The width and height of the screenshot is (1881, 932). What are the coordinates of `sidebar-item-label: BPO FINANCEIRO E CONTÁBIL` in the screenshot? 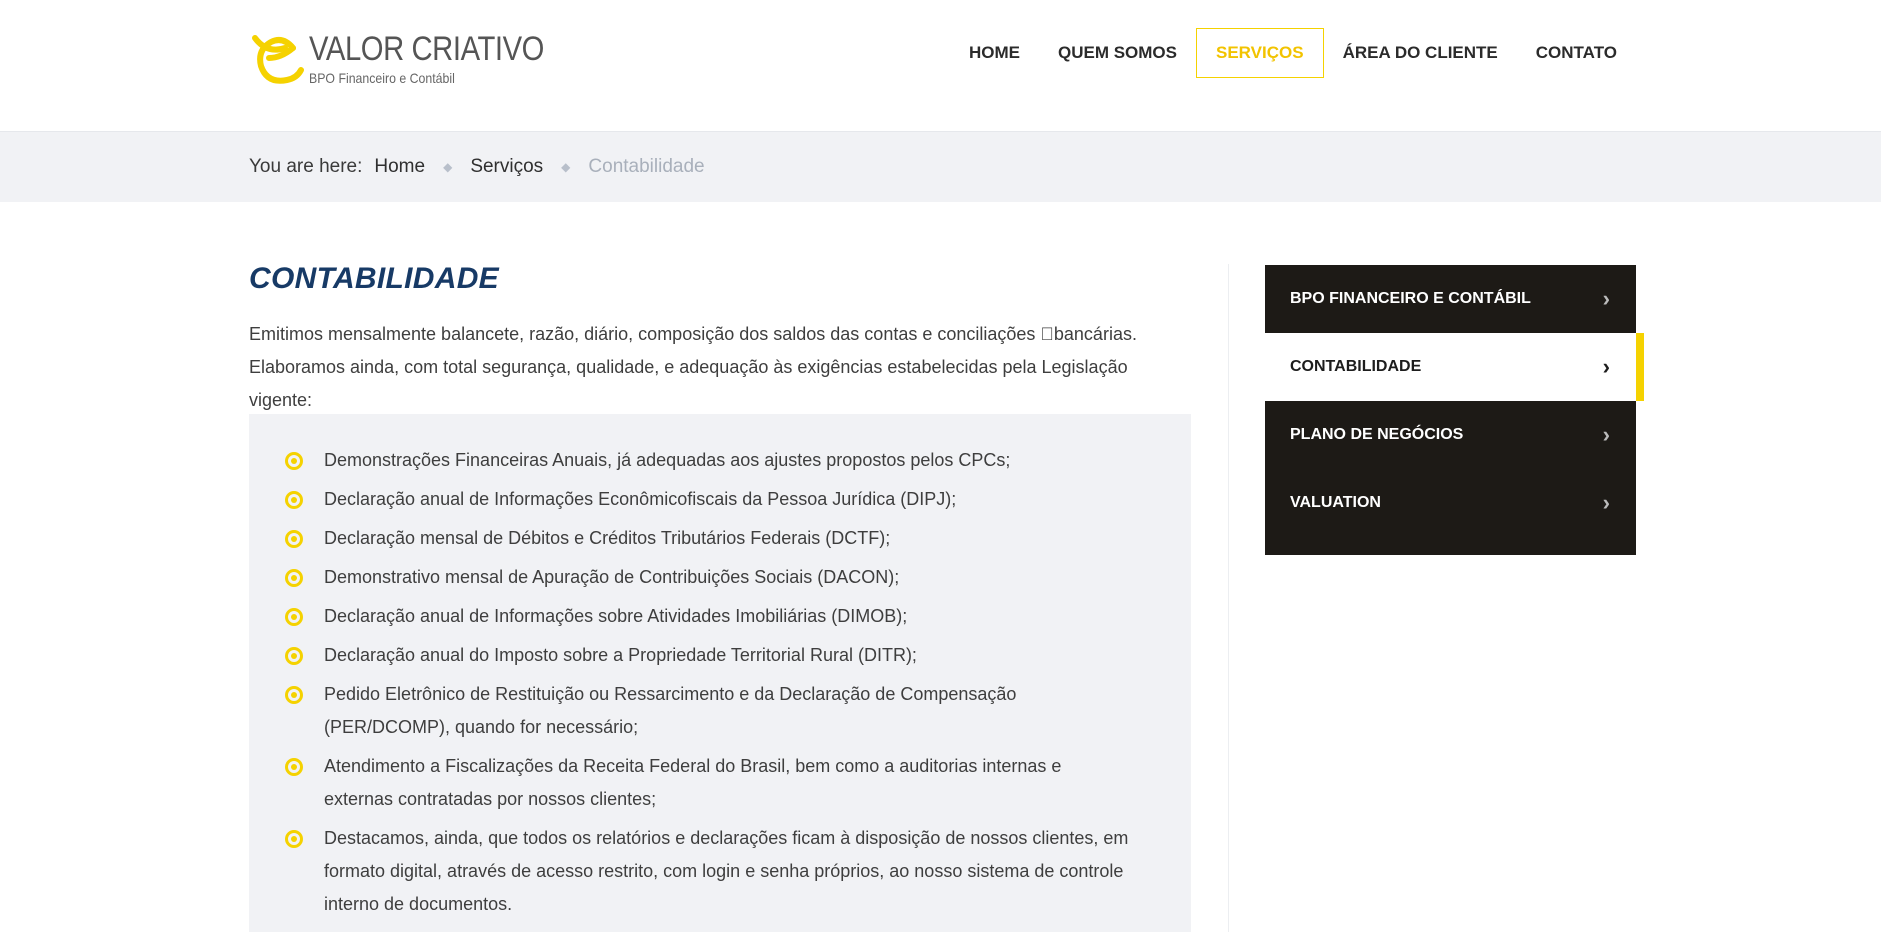 It's located at (1410, 298).